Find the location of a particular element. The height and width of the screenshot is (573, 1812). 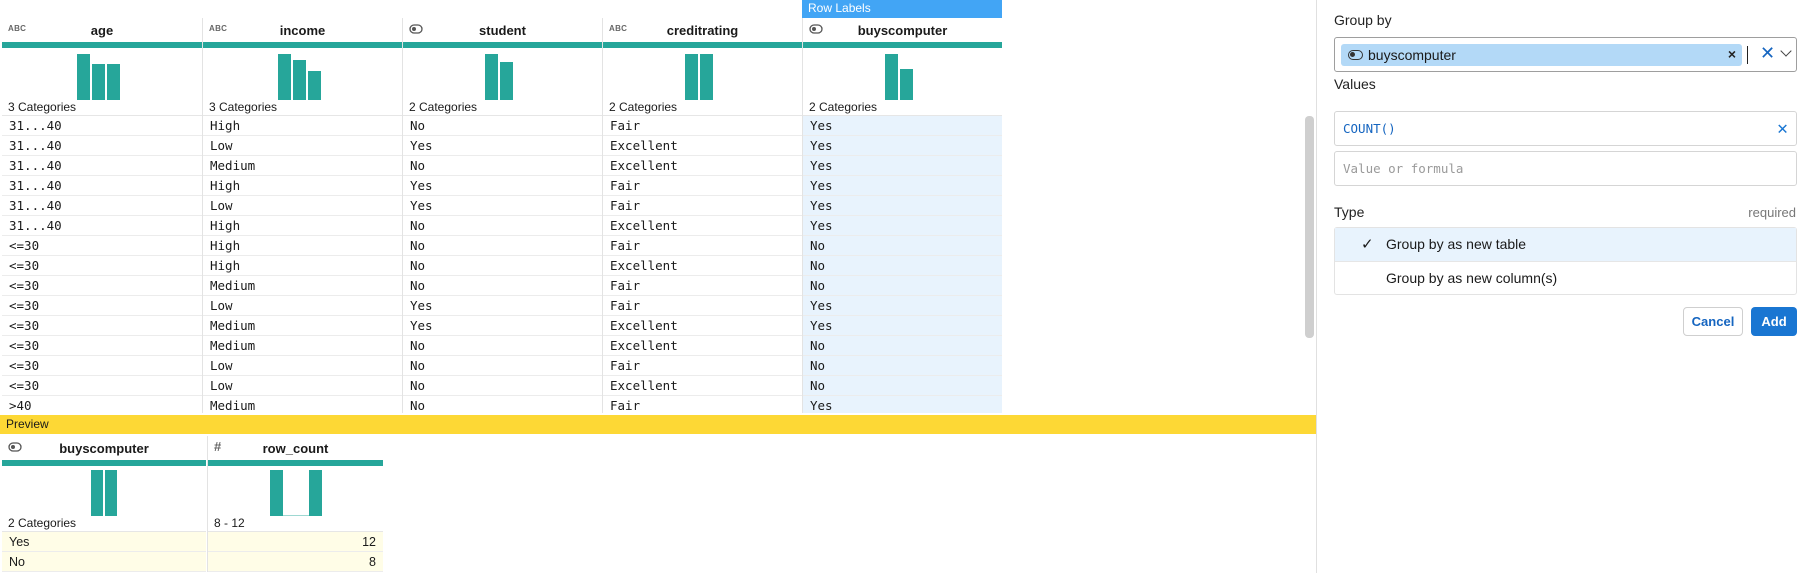

chevron-down-icon is located at coordinates (1786, 51).